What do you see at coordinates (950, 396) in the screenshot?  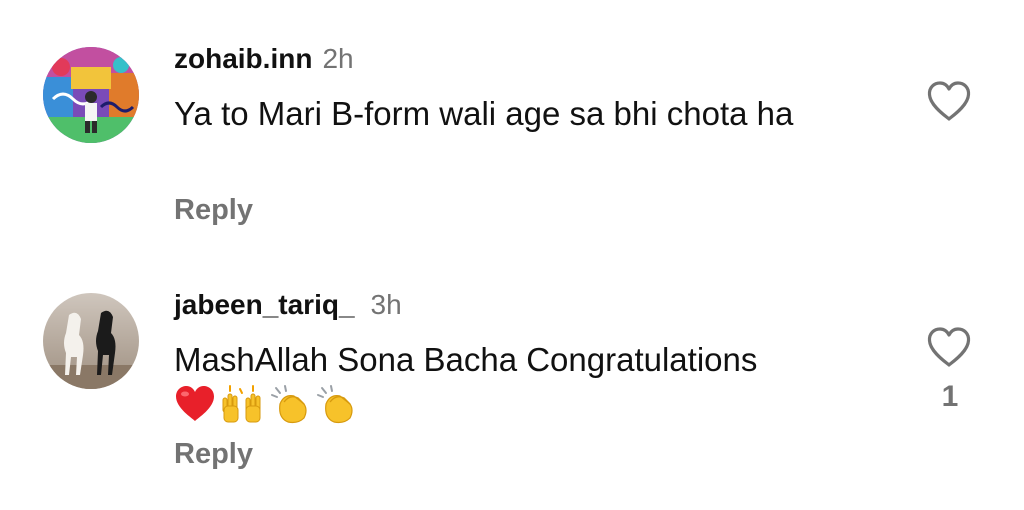 I see `like-count: 1` at bounding box center [950, 396].